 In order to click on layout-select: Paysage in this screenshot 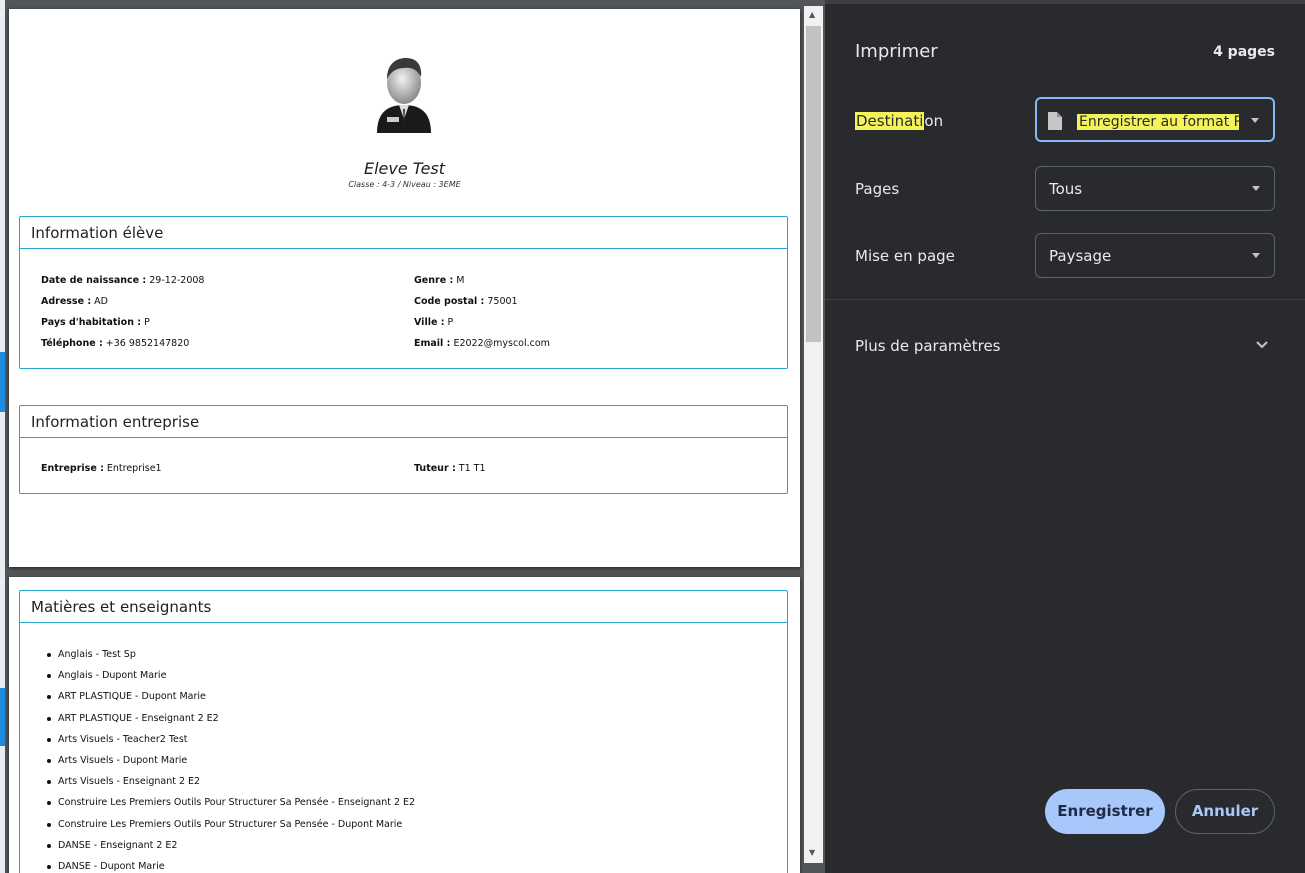, I will do `click(1155, 255)`.